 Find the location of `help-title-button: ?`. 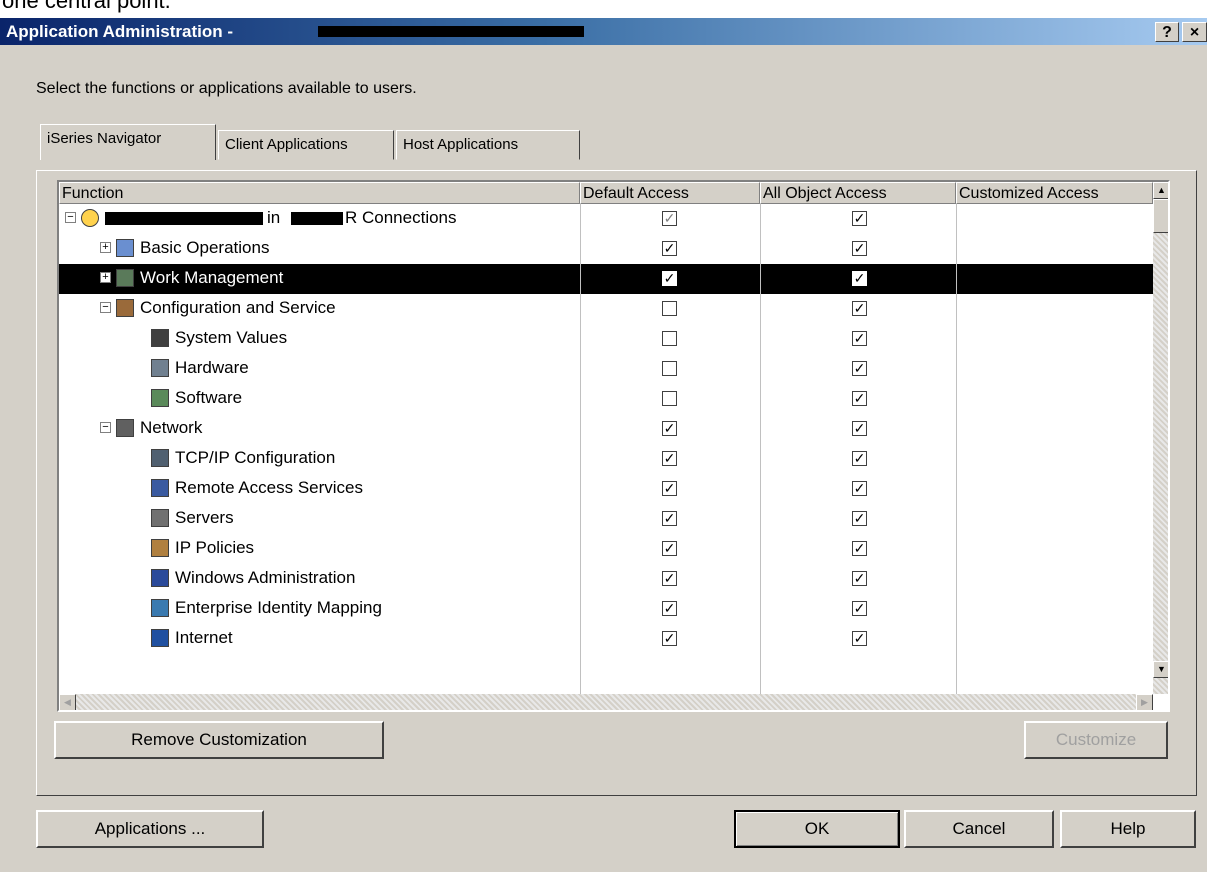

help-title-button: ? is located at coordinates (1167, 32).